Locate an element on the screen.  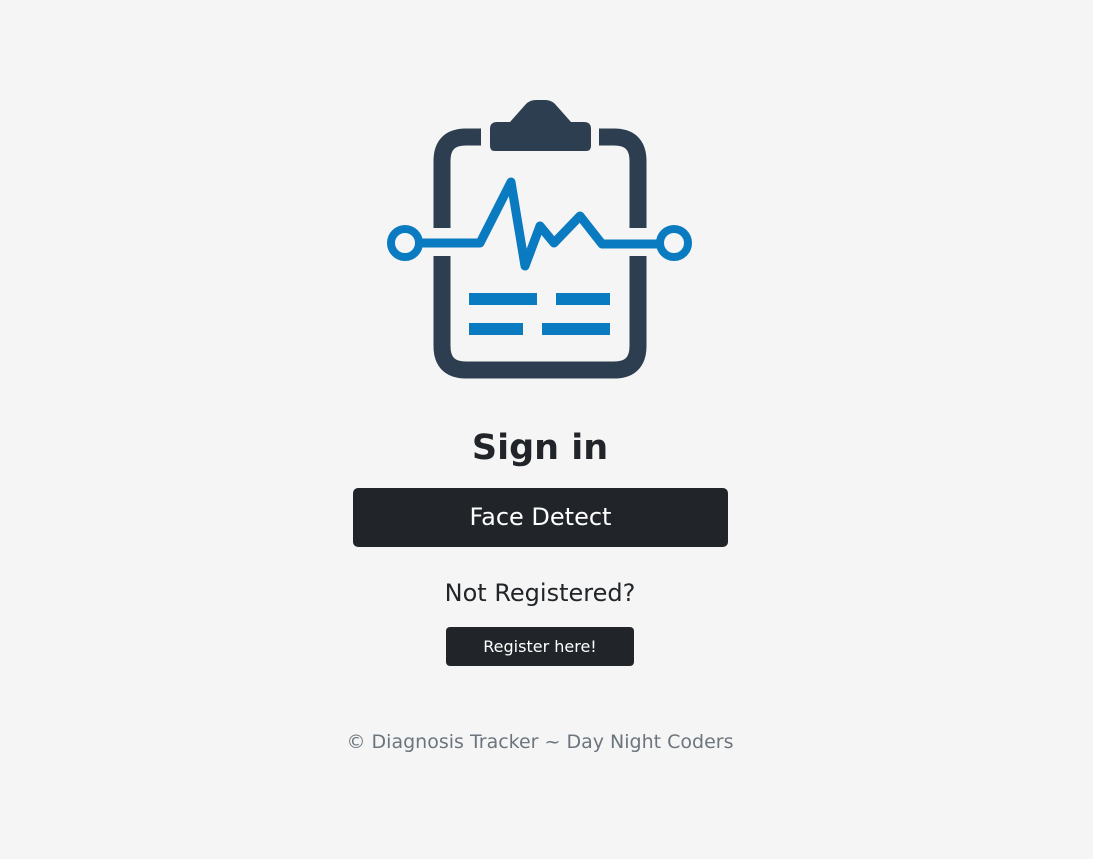
face-detect-button: Face Detect is located at coordinates (540, 517).